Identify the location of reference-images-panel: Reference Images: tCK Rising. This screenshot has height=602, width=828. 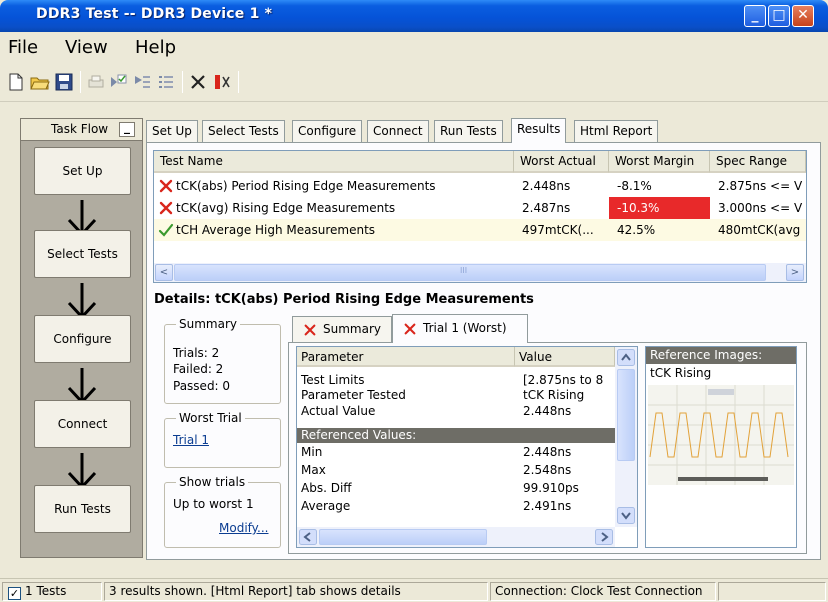
(721, 447).